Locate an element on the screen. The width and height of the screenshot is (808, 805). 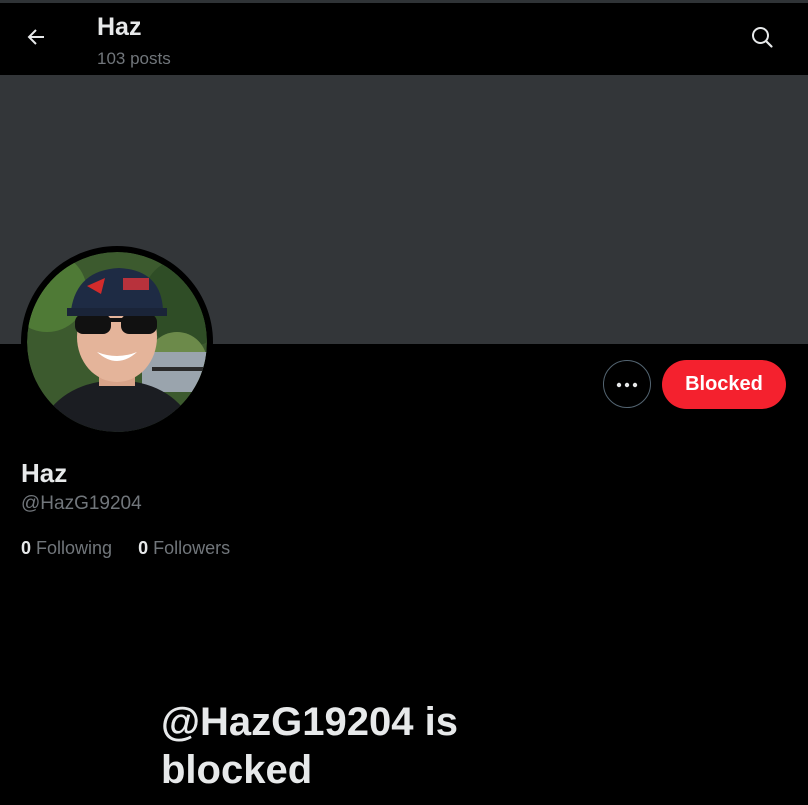
more-options-button is located at coordinates (627, 384).